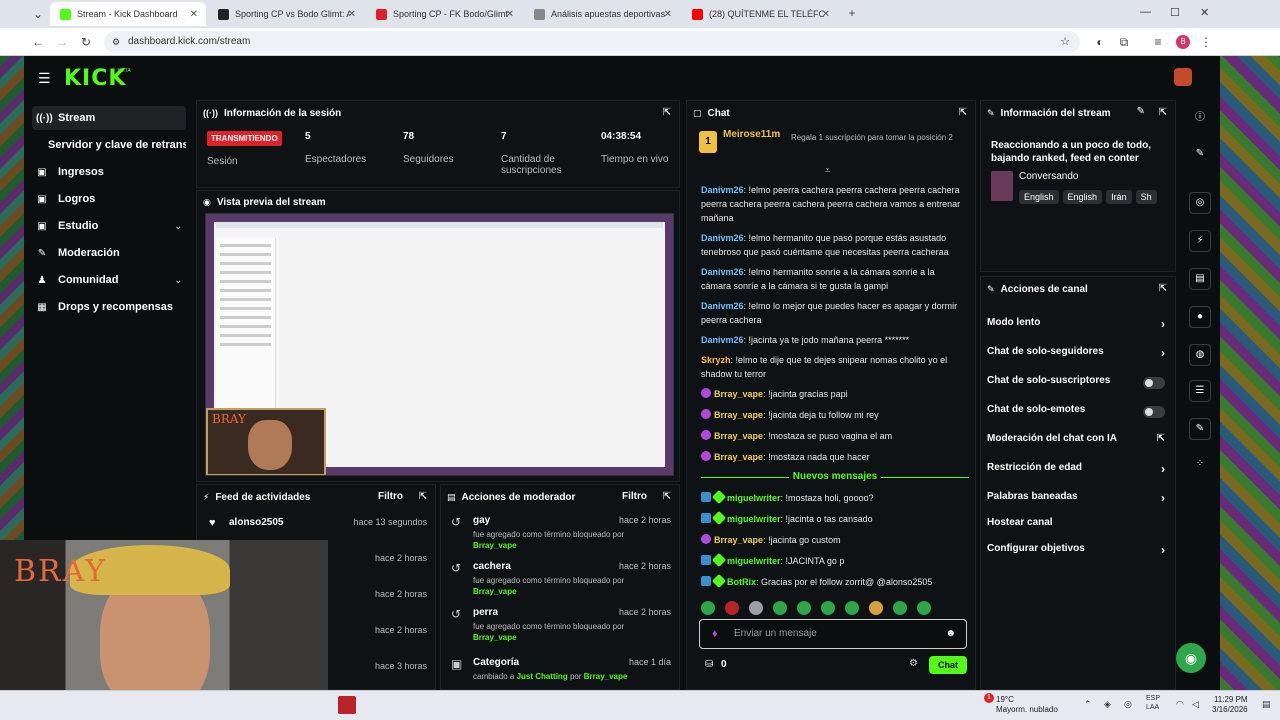 The image size is (1280, 720). What do you see at coordinates (832, 518) in the screenshot?
I see `chat-message: miguelwriter: !jacinta o tas cansado` at bounding box center [832, 518].